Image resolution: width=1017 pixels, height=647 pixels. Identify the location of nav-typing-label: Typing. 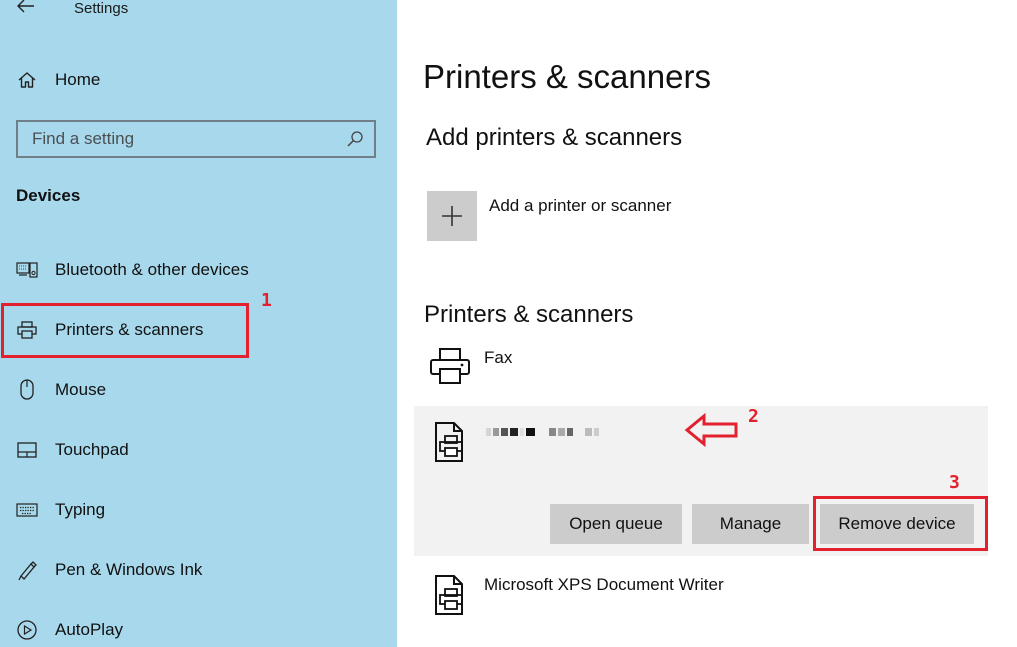
(80, 509).